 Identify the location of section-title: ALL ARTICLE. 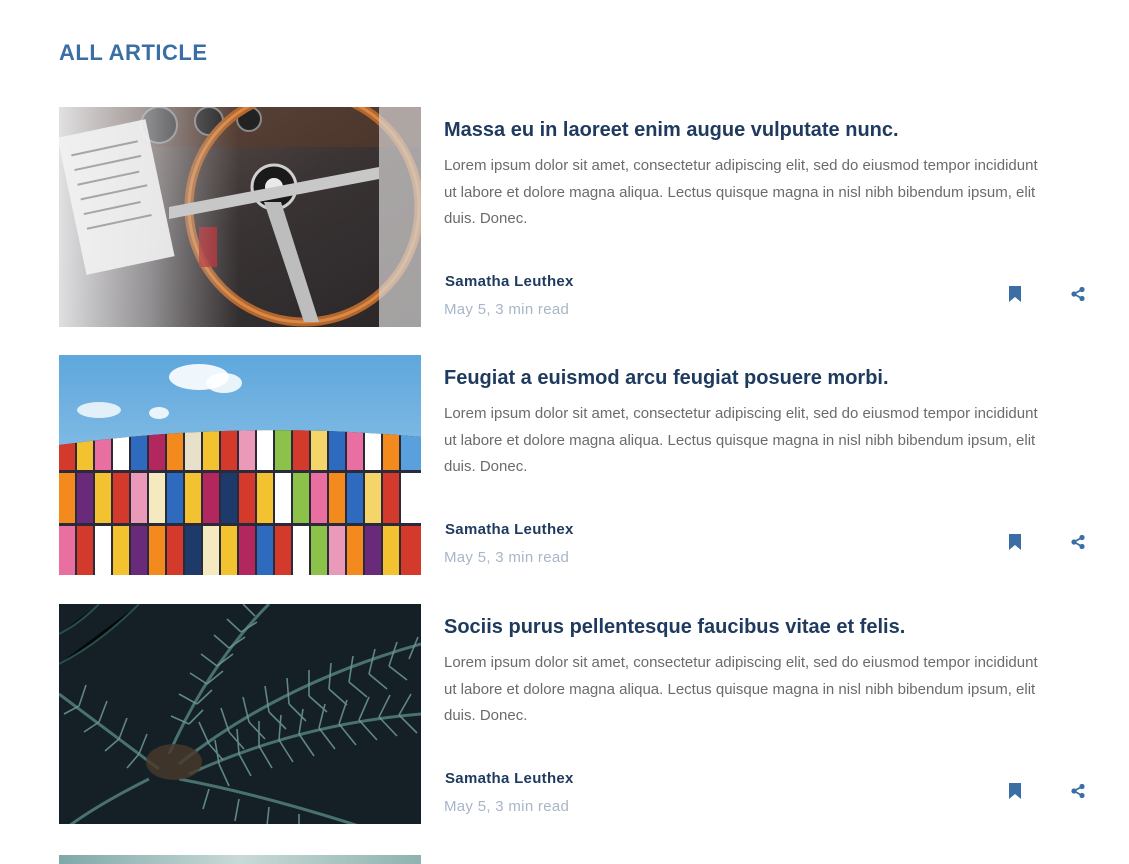
(133, 52).